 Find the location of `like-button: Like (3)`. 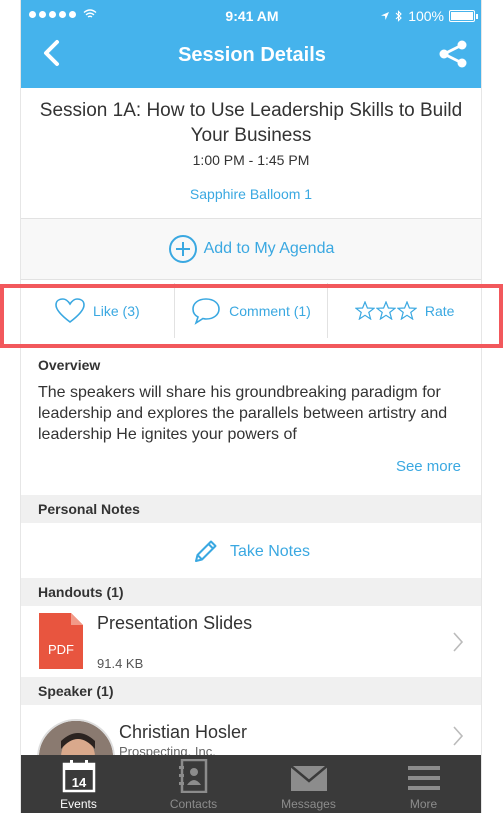

like-button: Like (3) is located at coordinates (98, 310).